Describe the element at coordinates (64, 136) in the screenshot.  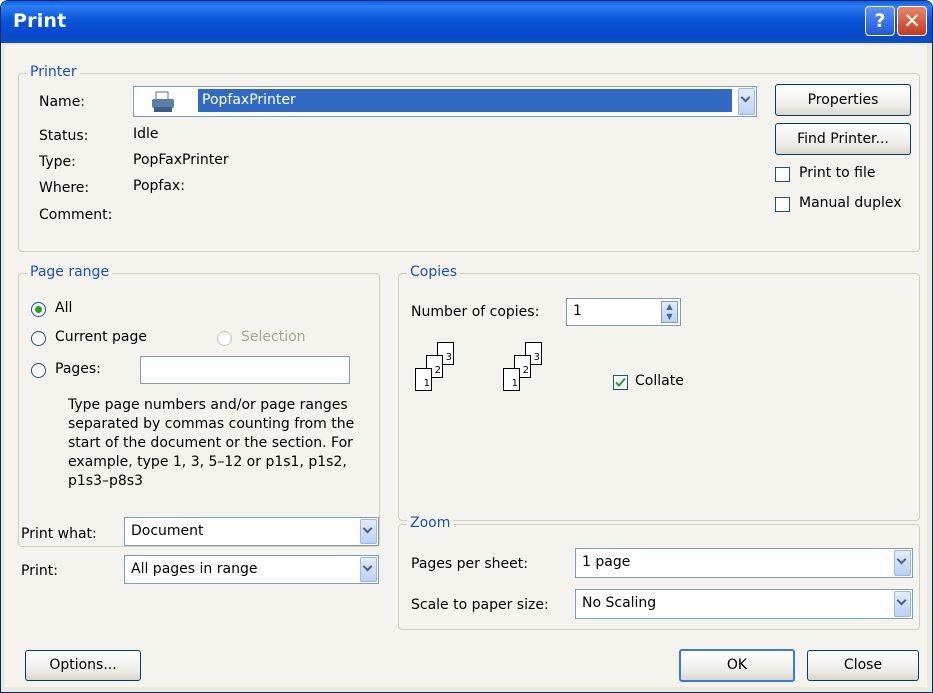
I see `status-label: Status:` at that location.